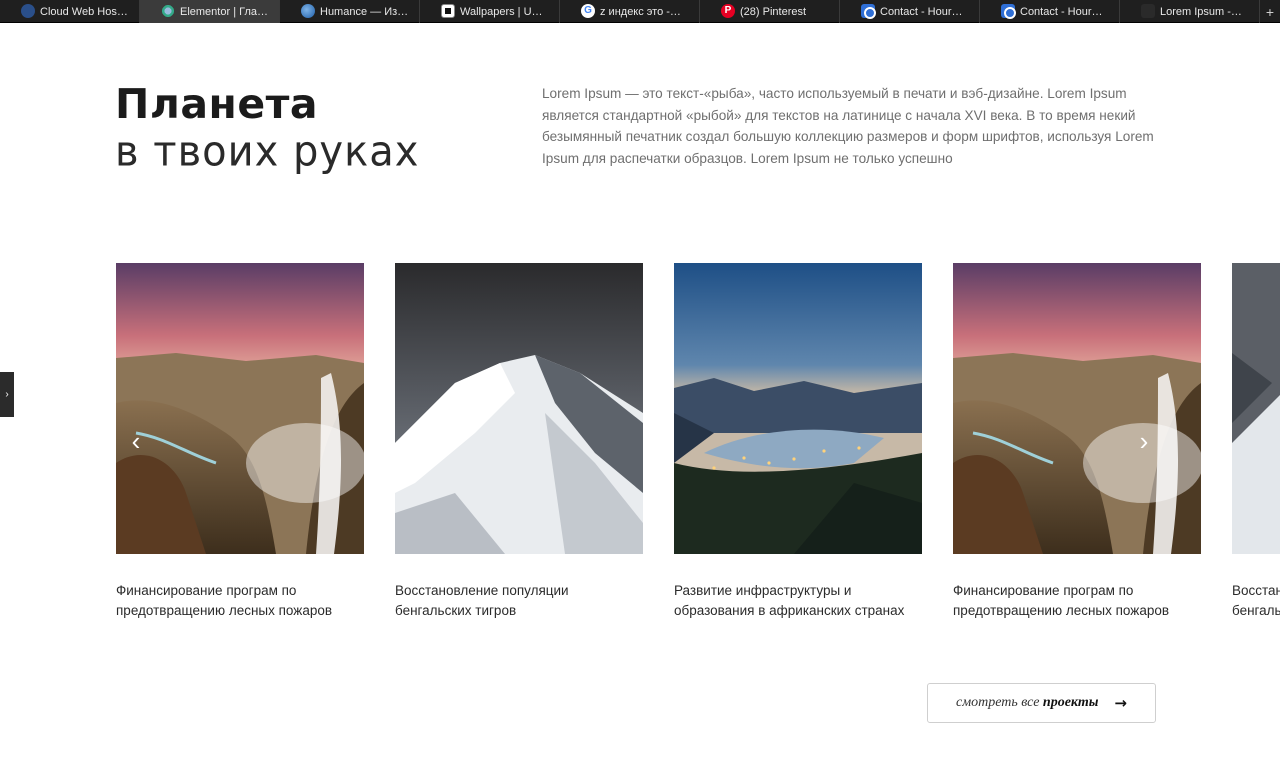 This screenshot has height=766, width=1280. What do you see at coordinates (1120, 703) in the screenshot?
I see `arrow-right-icon: →` at bounding box center [1120, 703].